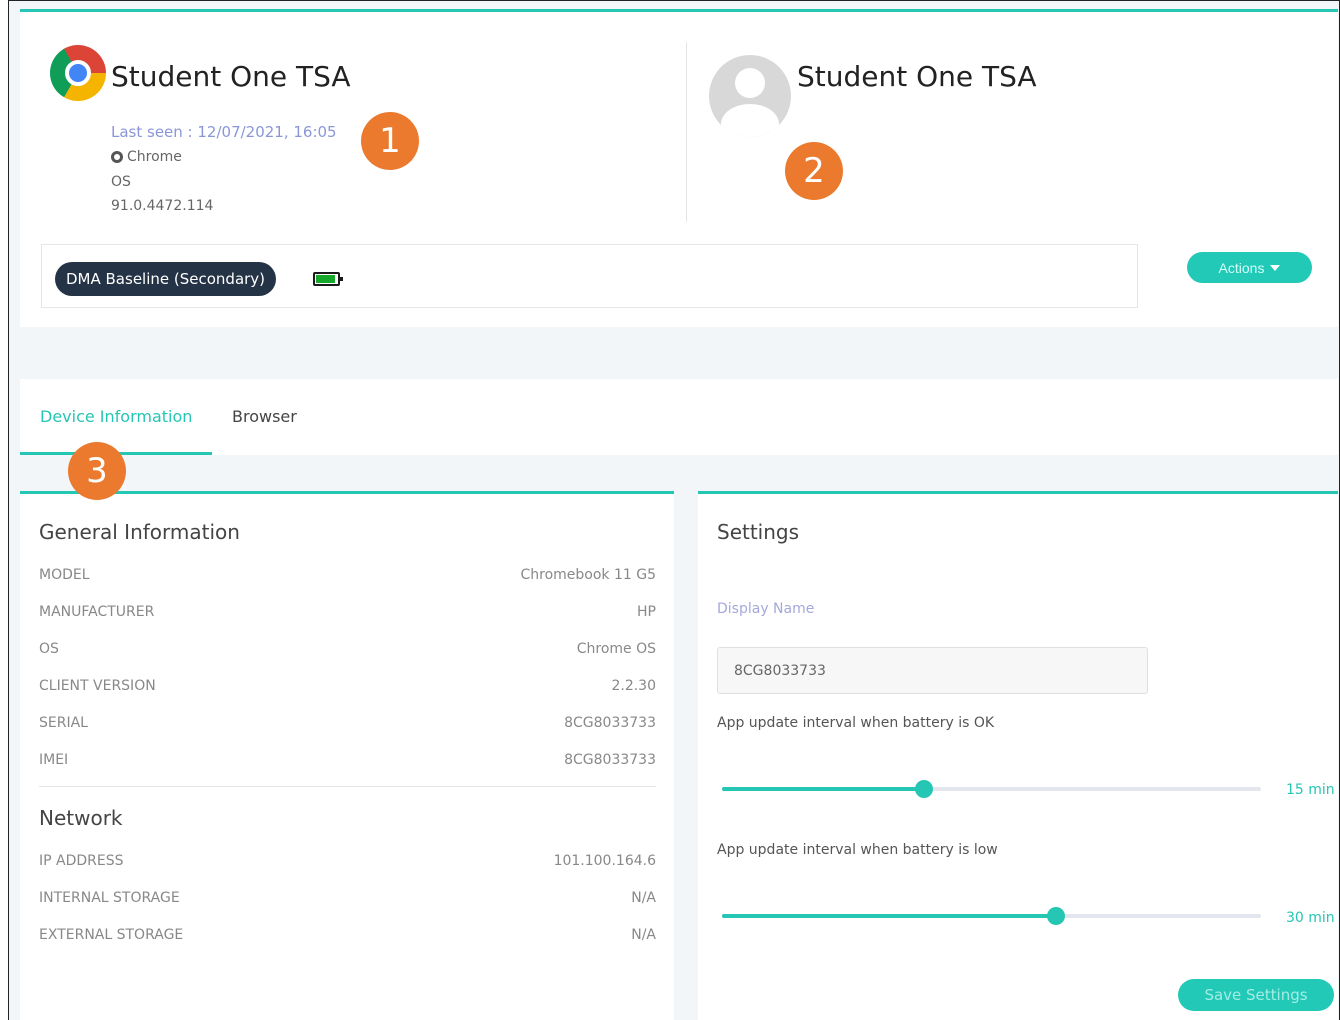 This screenshot has width=1340, height=1020. I want to click on row-value: Chromebook 11 G5, so click(588, 575).